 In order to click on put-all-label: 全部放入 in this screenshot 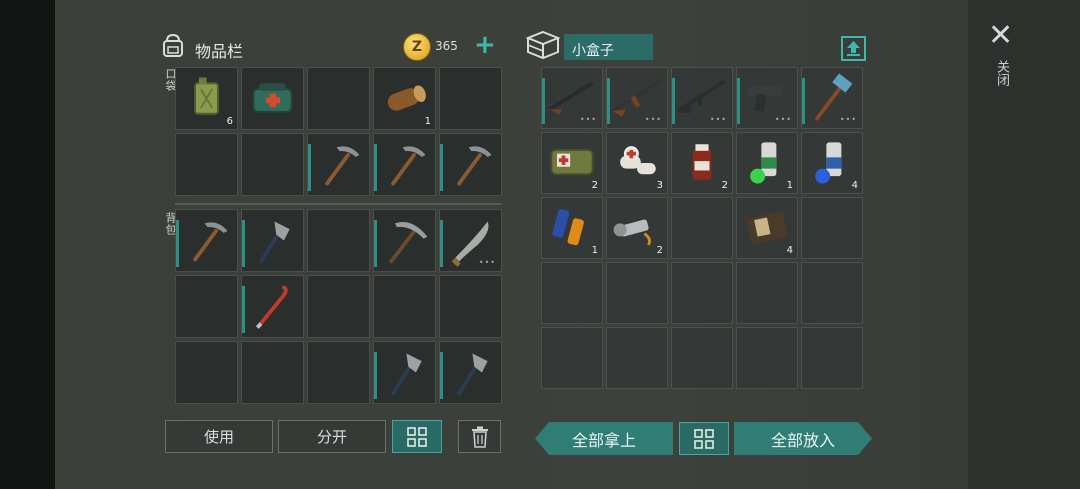, I will do `click(802, 440)`.